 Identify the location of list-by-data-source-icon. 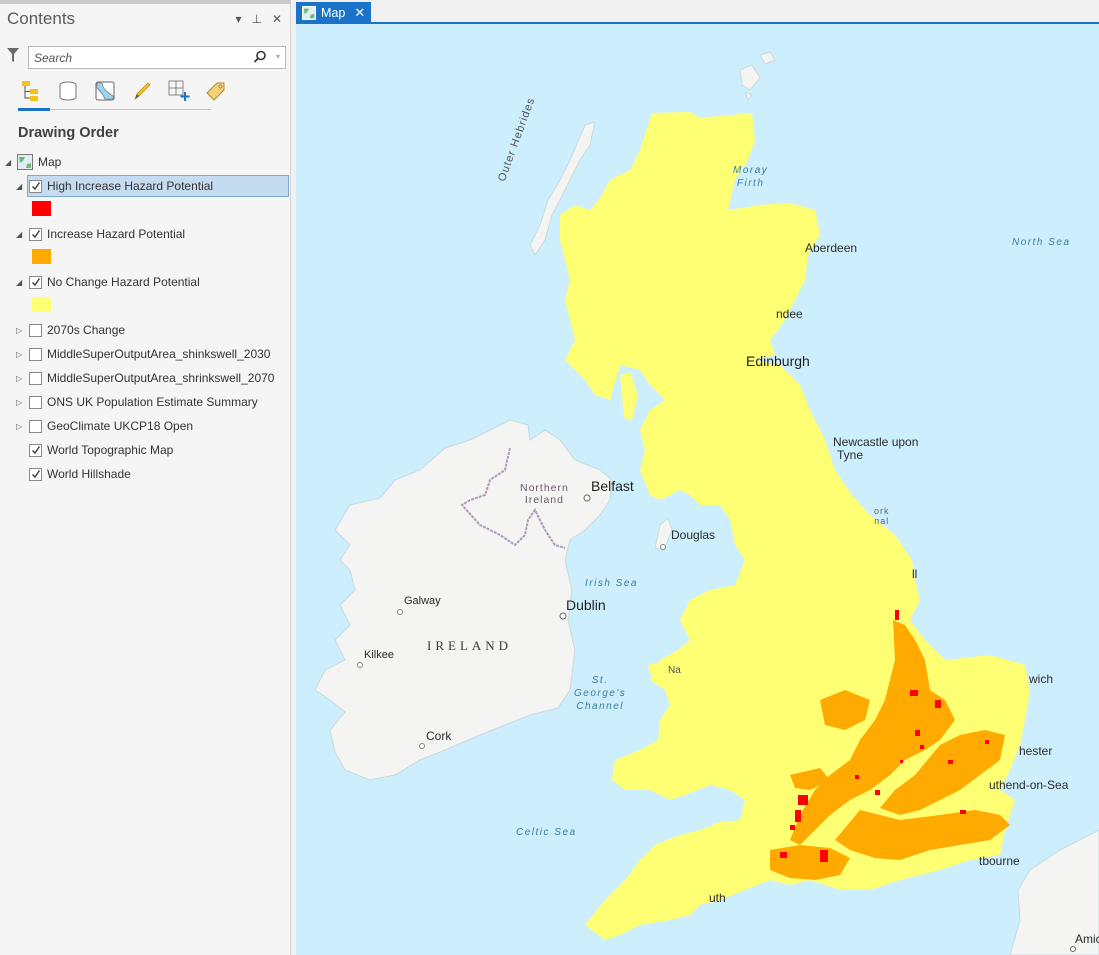
(68, 91).